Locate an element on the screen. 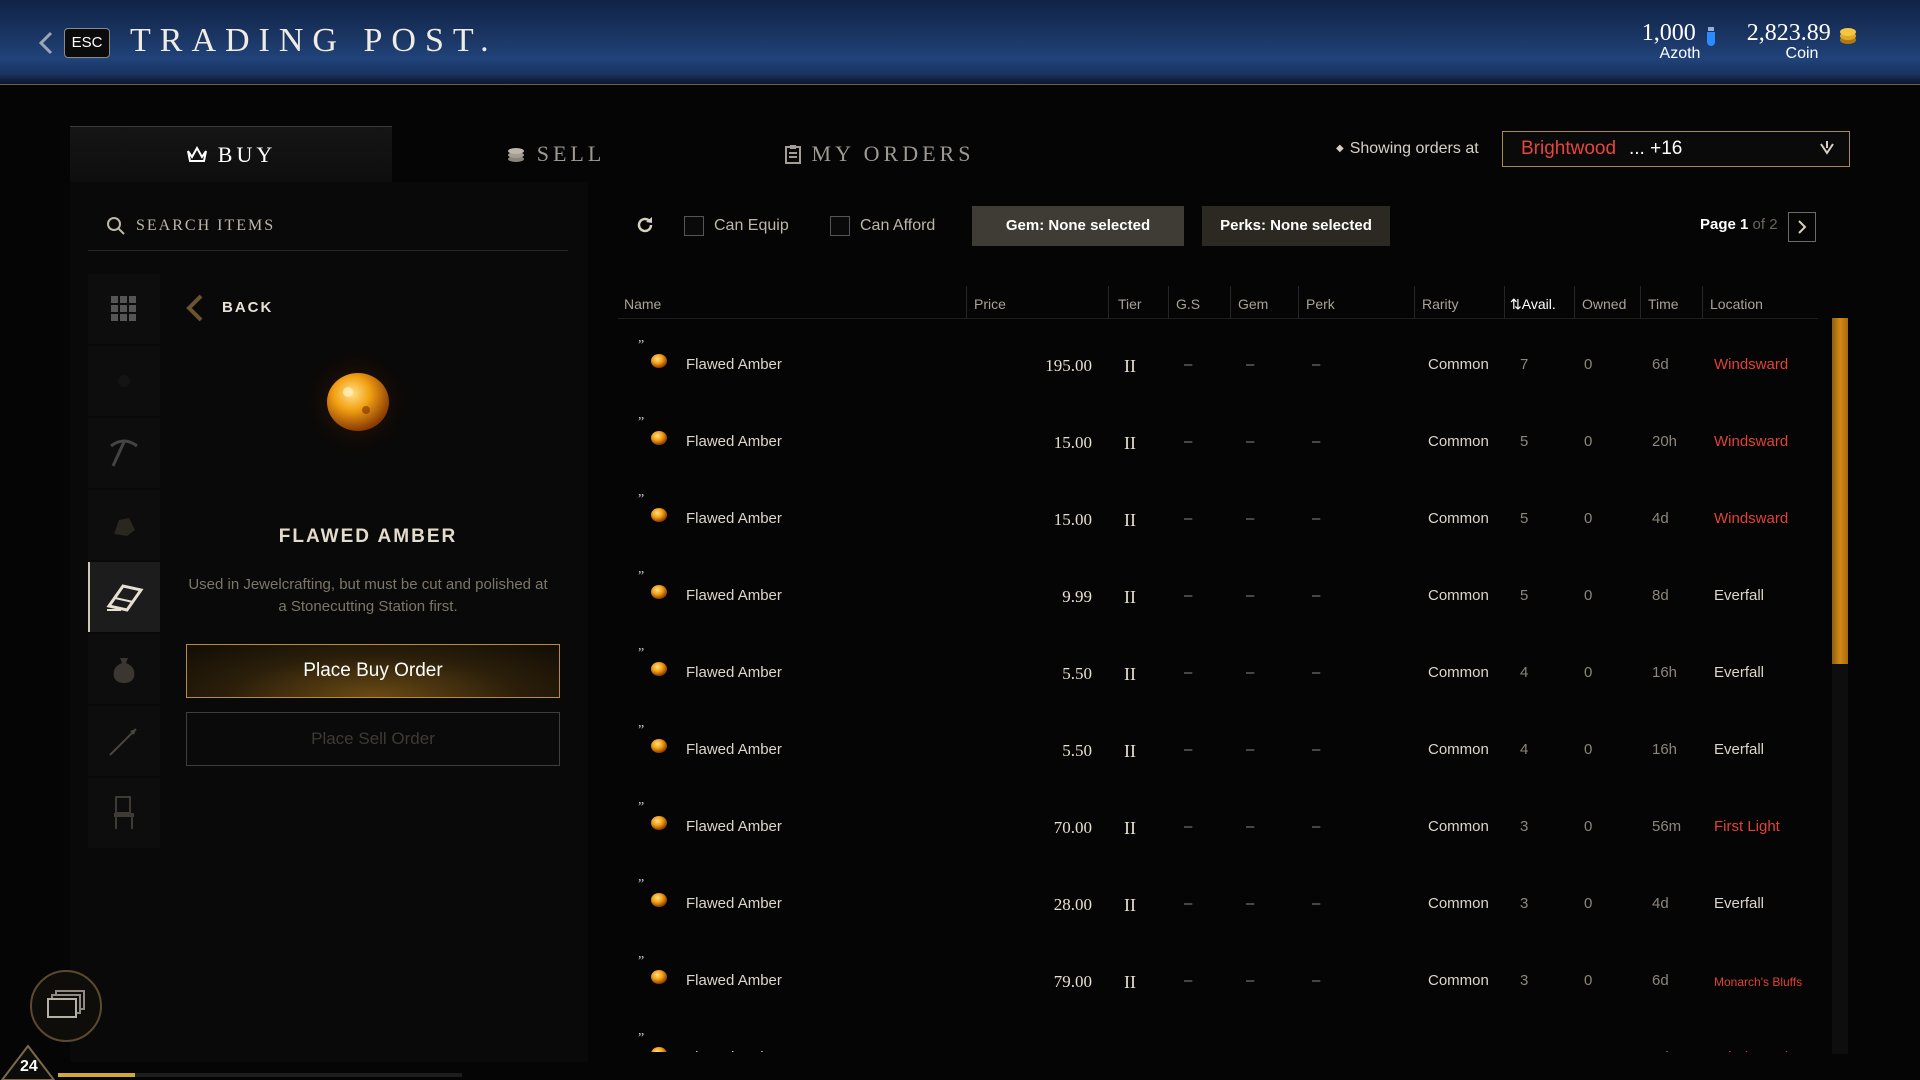  can-equip-checkbox: Can Equip is located at coordinates (736, 226).